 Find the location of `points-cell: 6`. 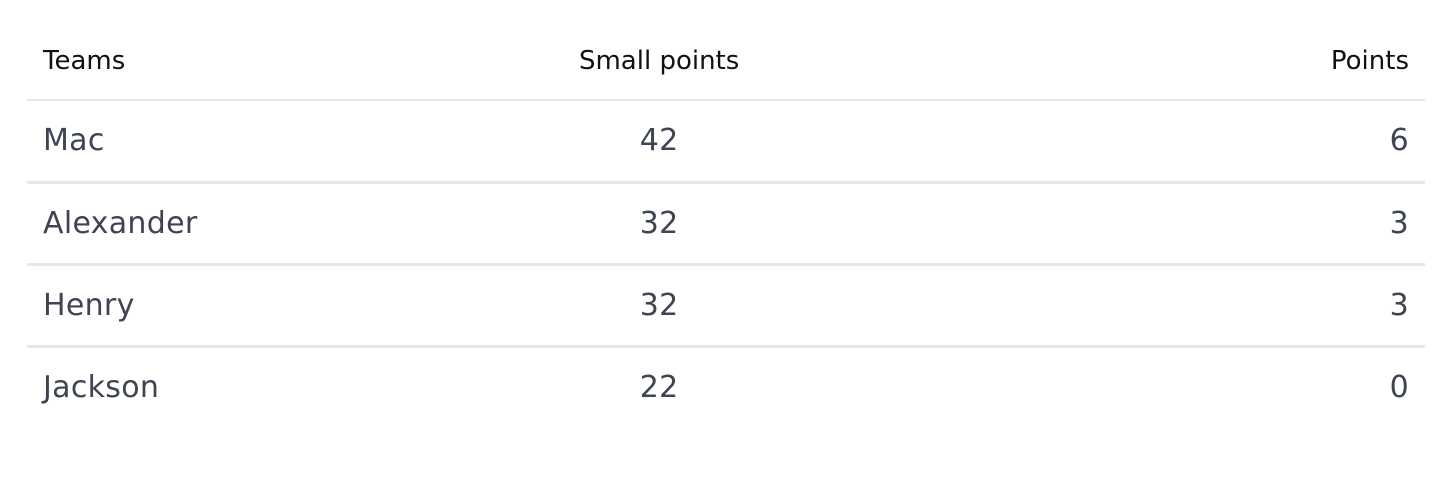

points-cell: 6 is located at coordinates (1200, 142).